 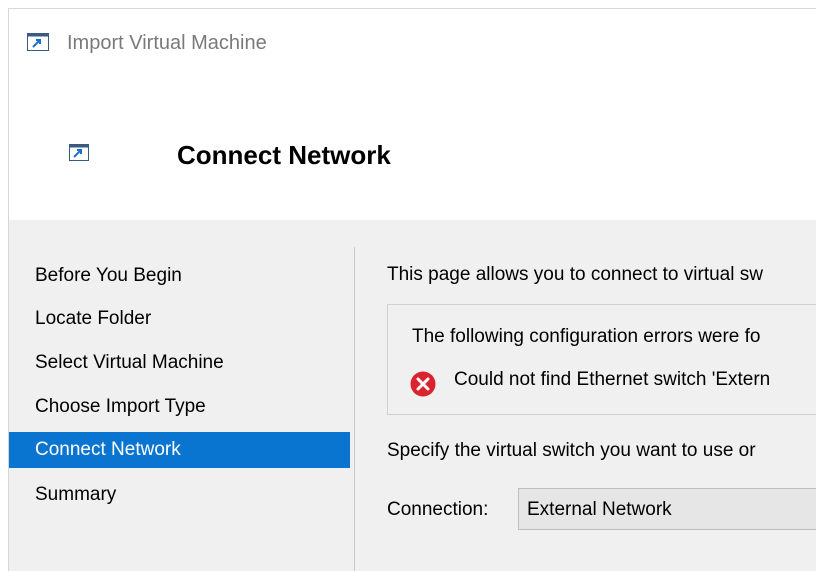 I want to click on connection-label: Connection:, so click(x=438, y=509).